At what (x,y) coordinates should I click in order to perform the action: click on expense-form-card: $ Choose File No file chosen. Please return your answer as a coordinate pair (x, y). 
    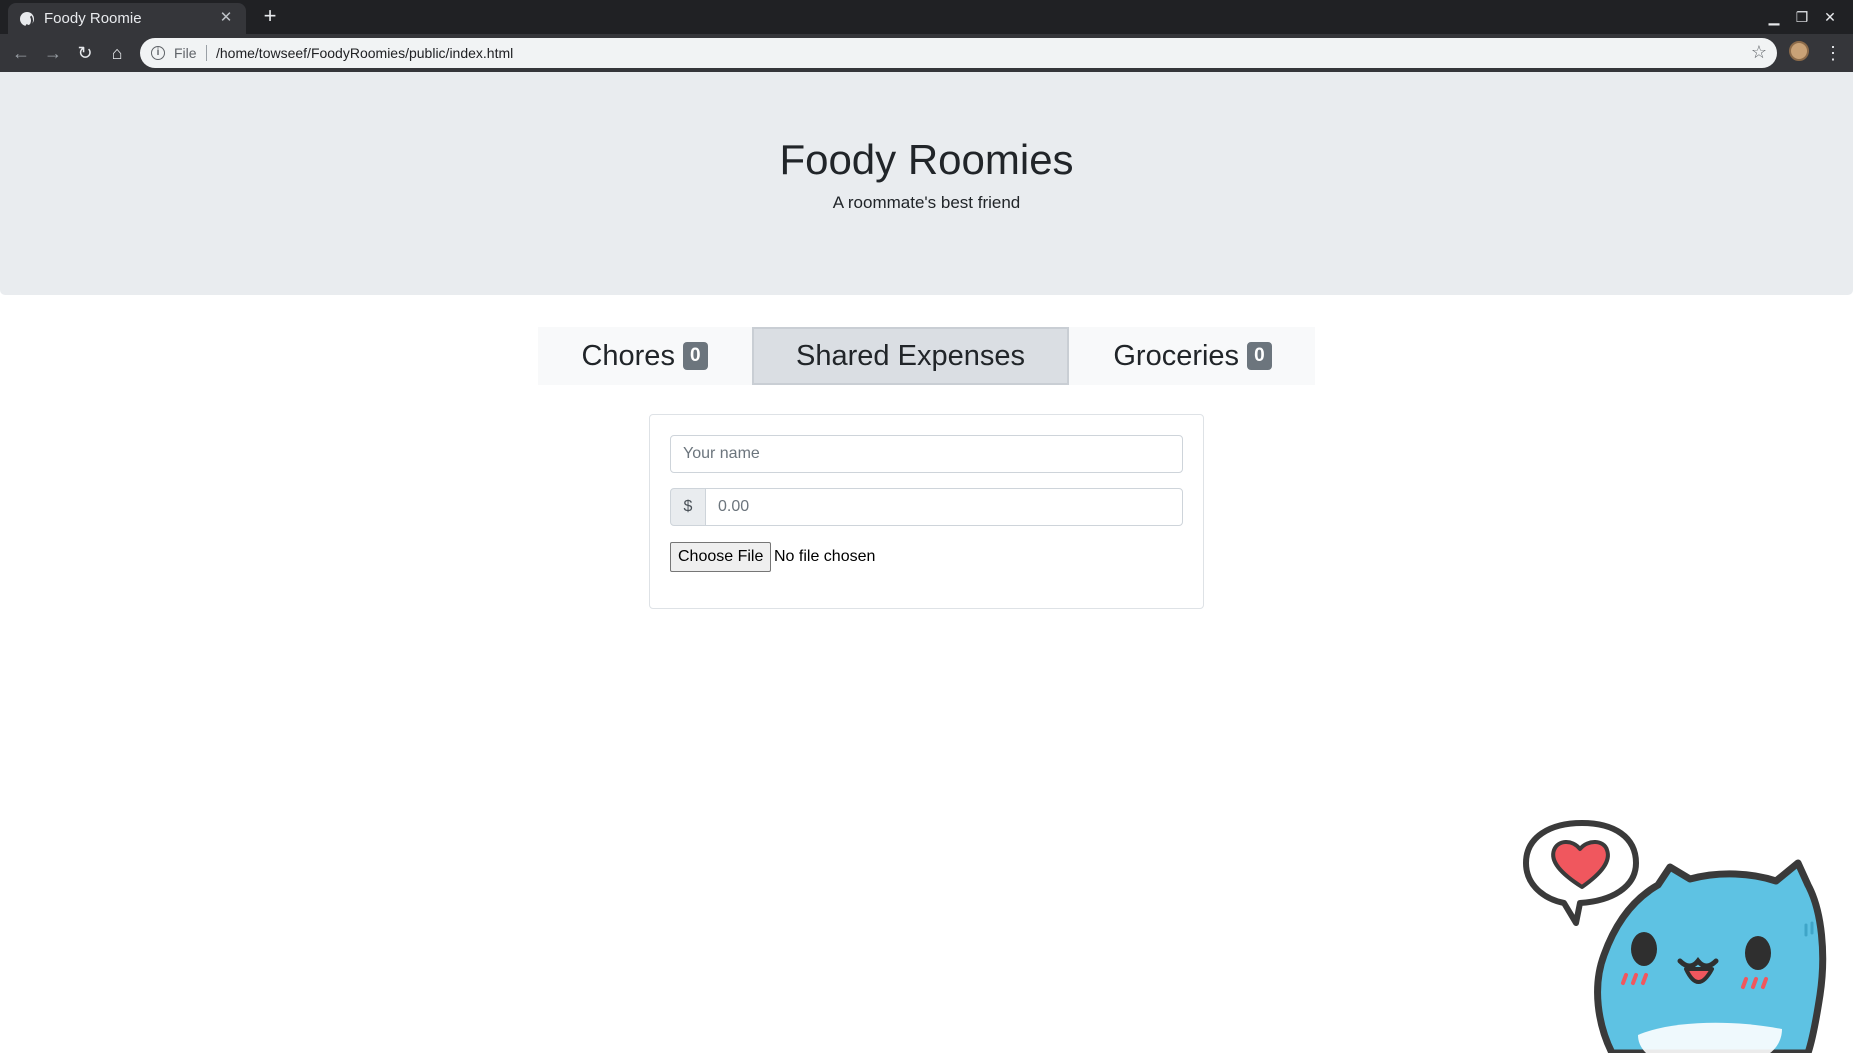
    Looking at the image, I should click on (926, 511).